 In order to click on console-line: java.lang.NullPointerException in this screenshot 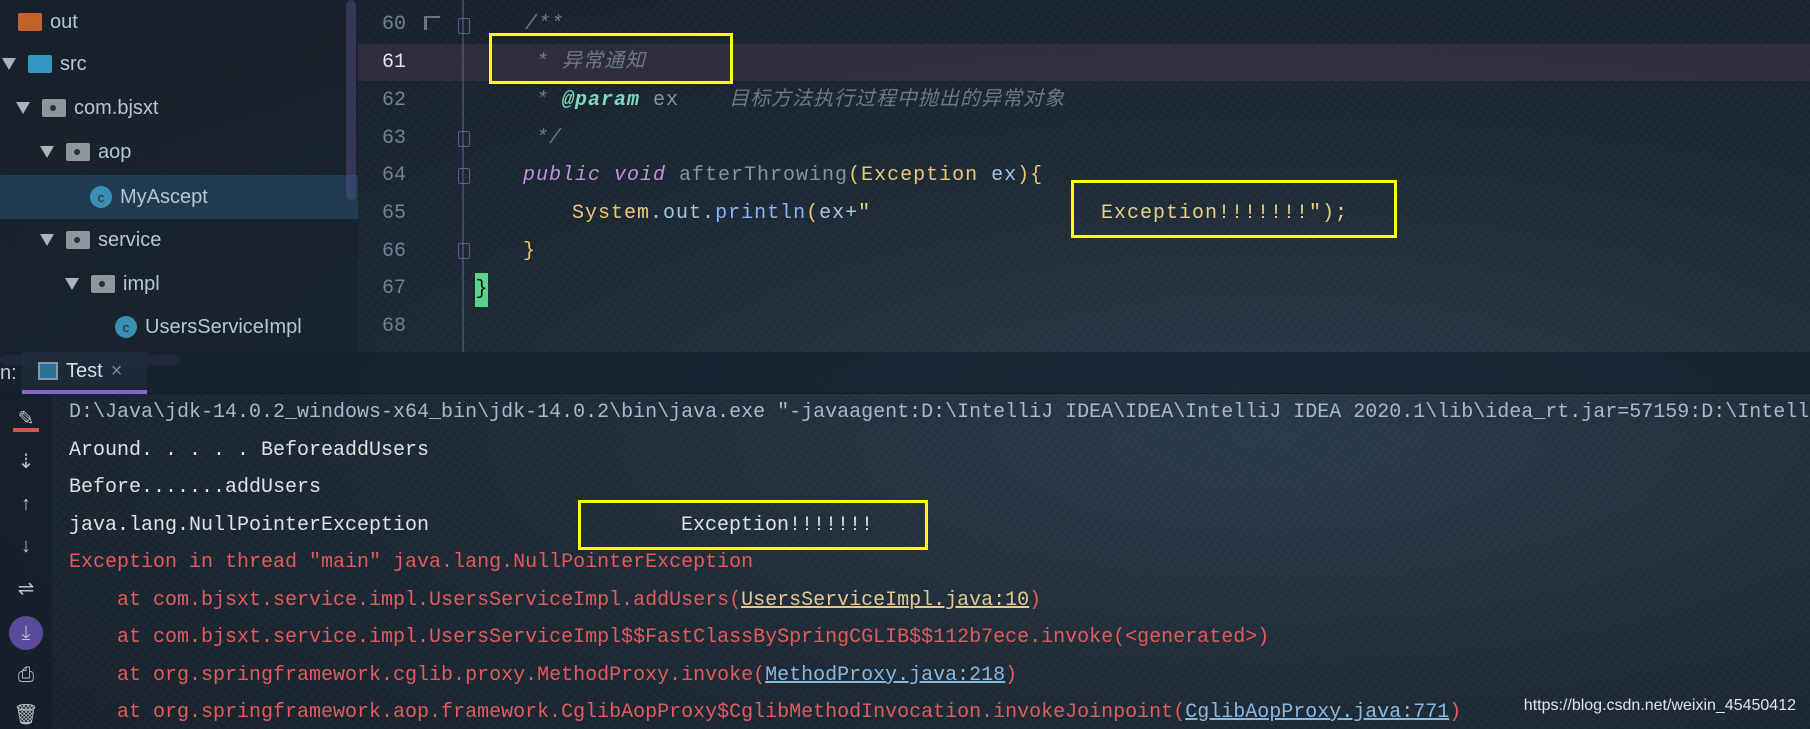, I will do `click(249, 525)`.